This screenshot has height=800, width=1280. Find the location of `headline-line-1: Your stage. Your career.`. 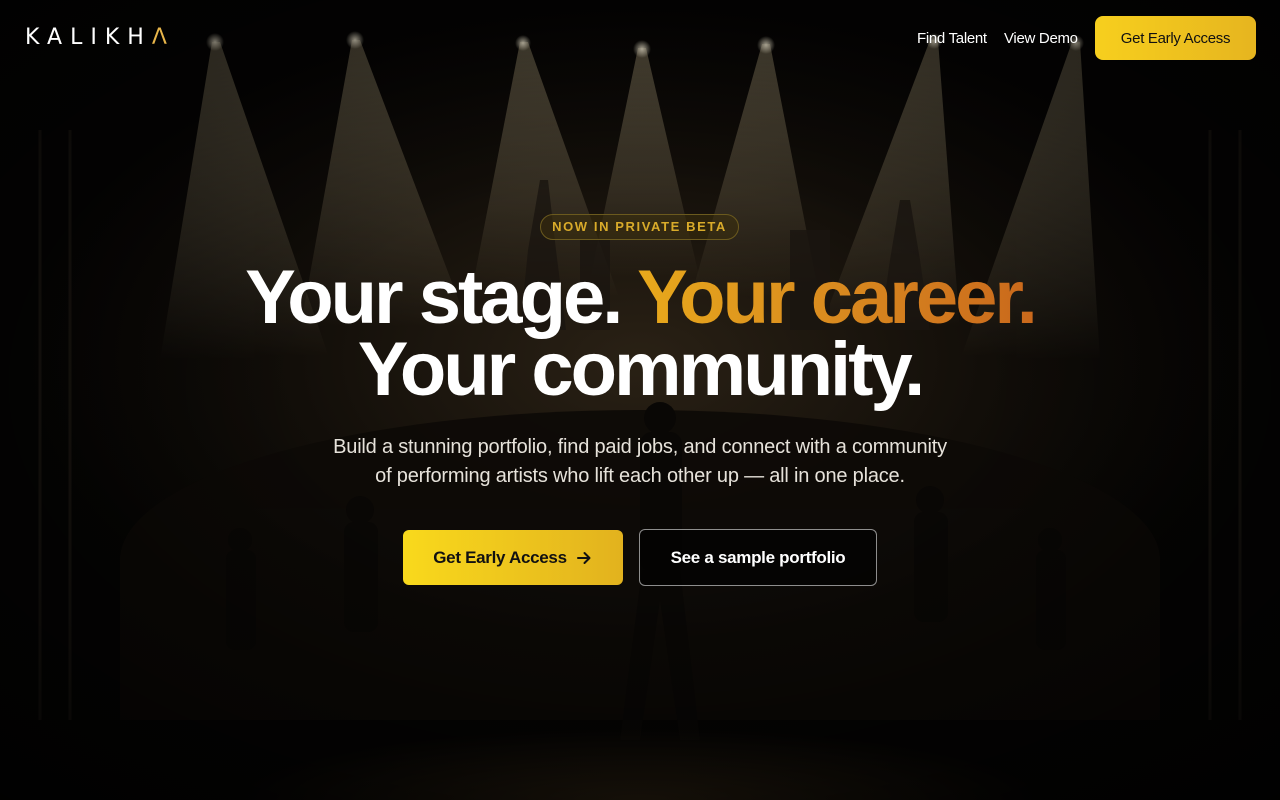

headline-line-1: Your stage. Your career. is located at coordinates (640, 298).